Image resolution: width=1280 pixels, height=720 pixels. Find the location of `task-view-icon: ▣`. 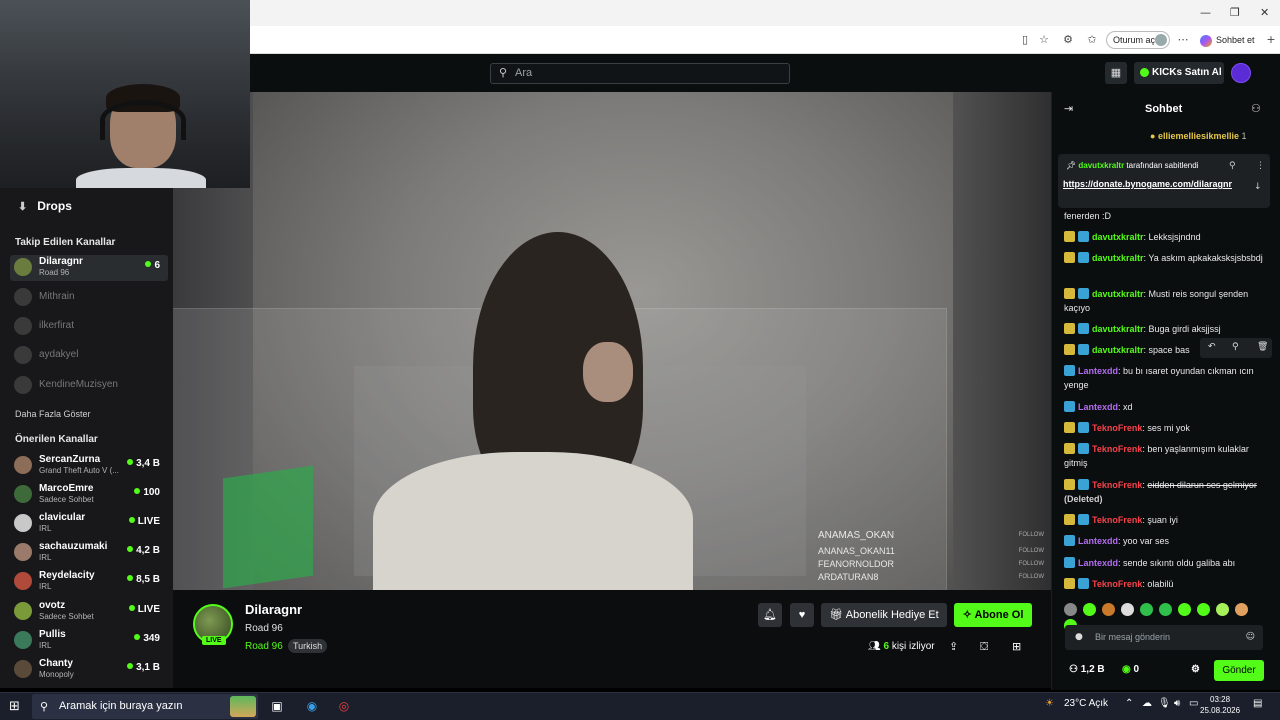

task-view-icon: ▣ is located at coordinates (277, 706).